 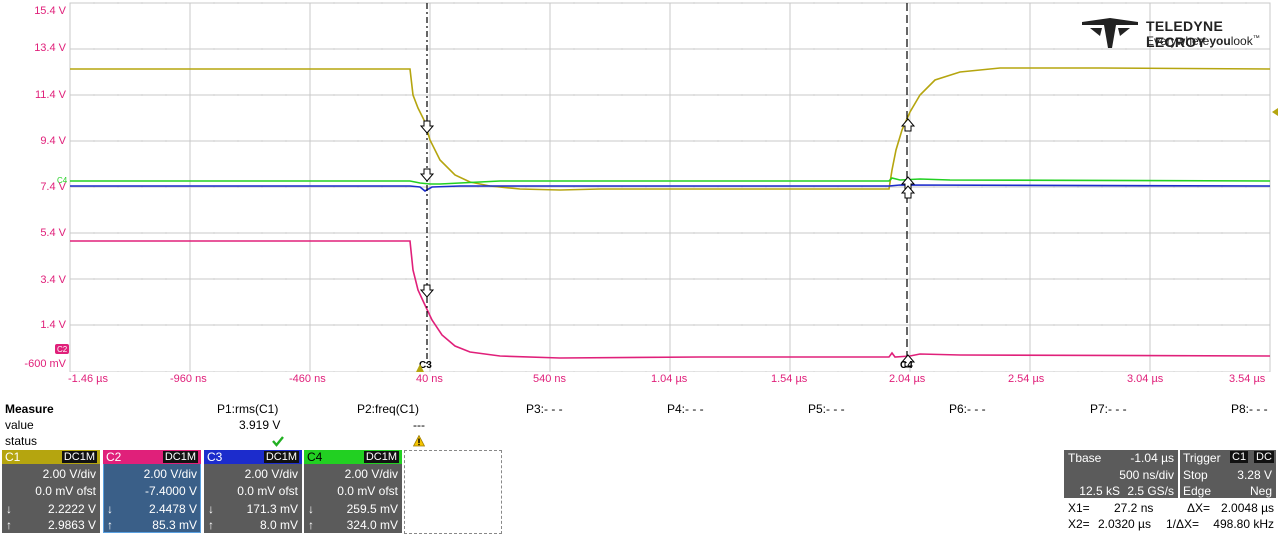 I want to click on warning-icon, so click(x=419, y=441).